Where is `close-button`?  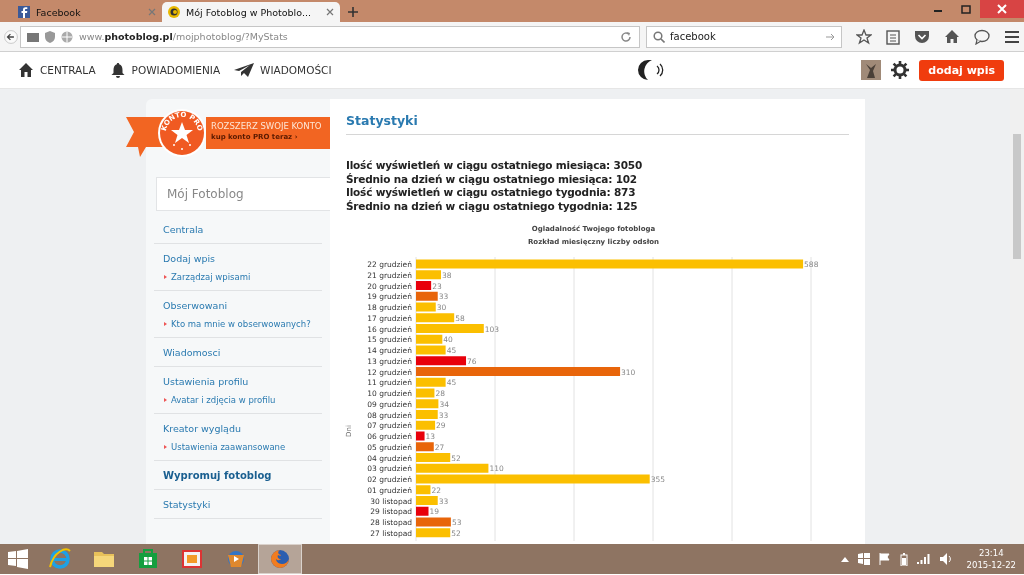 close-button is located at coordinates (1002, 9).